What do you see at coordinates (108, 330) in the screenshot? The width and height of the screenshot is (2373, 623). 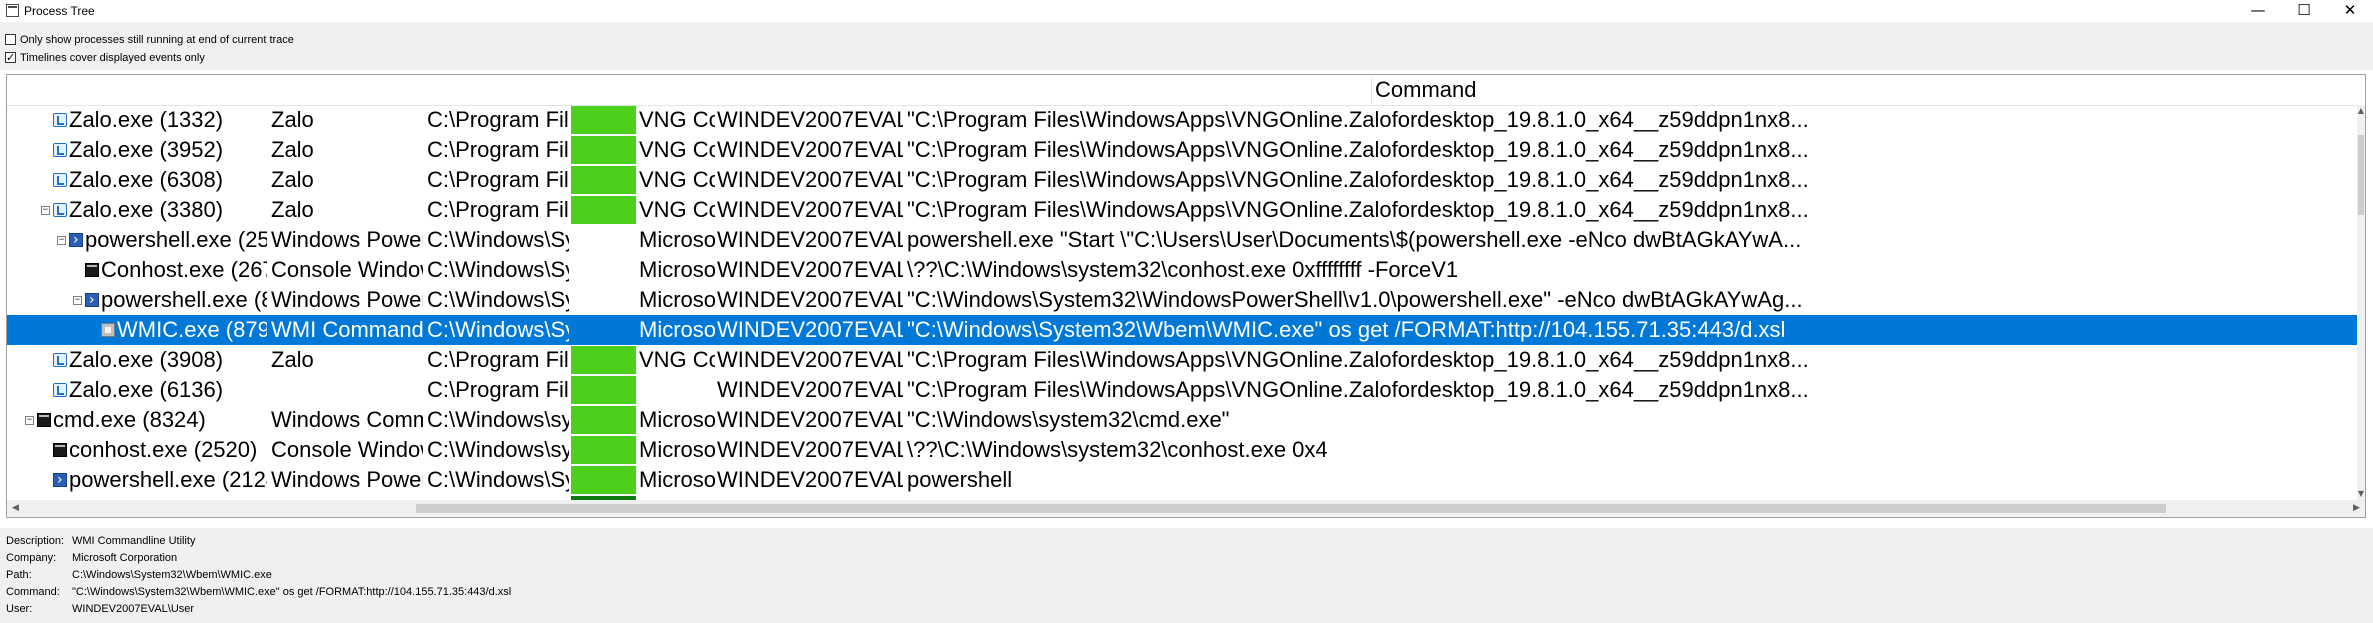 I see `wmic-icon` at bounding box center [108, 330].